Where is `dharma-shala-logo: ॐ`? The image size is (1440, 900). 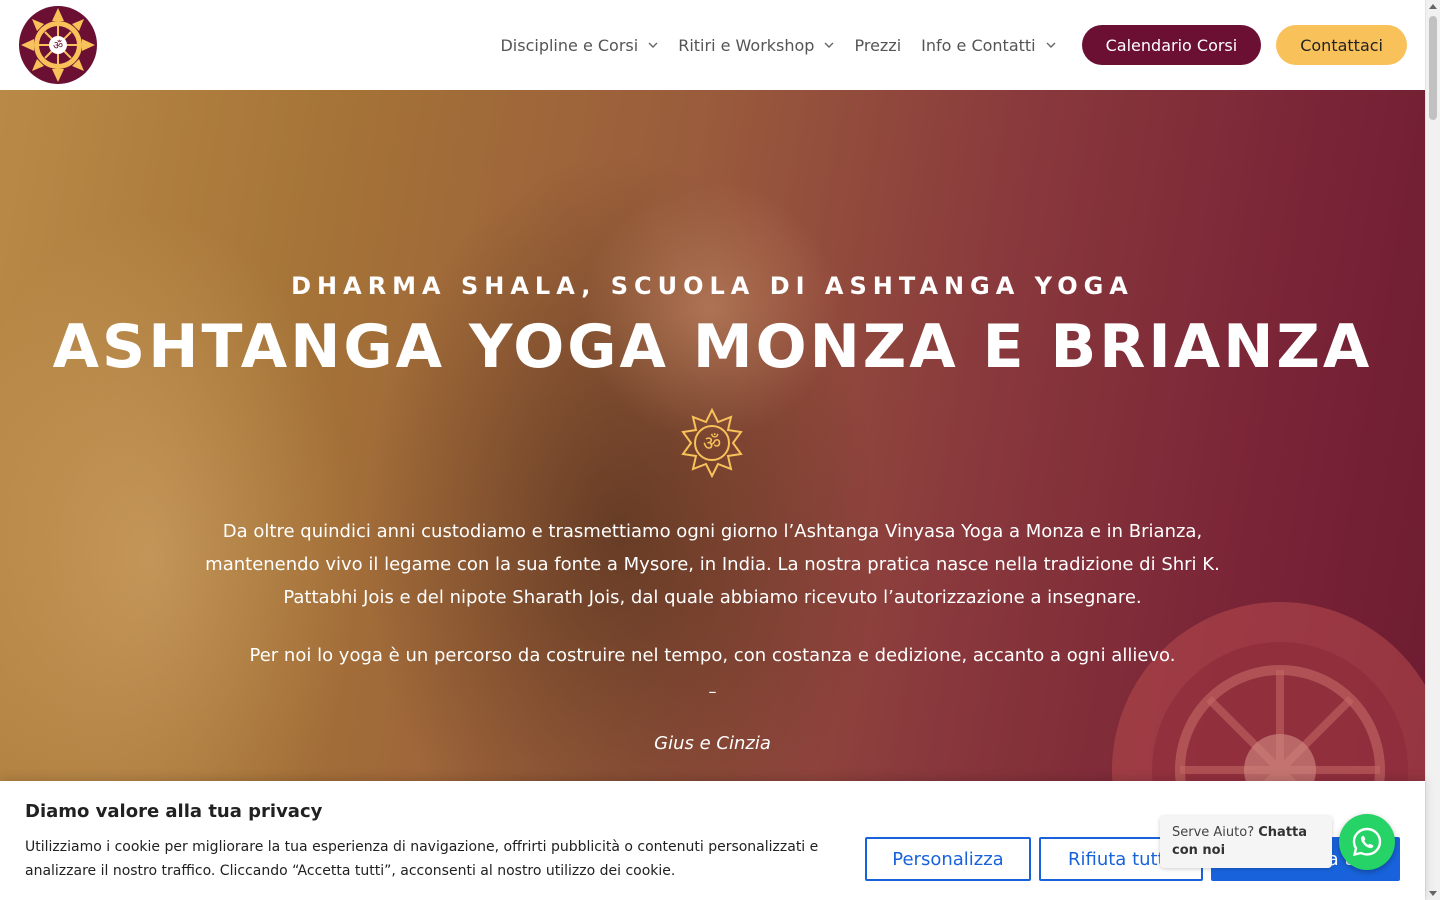
dharma-shala-logo: ॐ is located at coordinates (58, 45).